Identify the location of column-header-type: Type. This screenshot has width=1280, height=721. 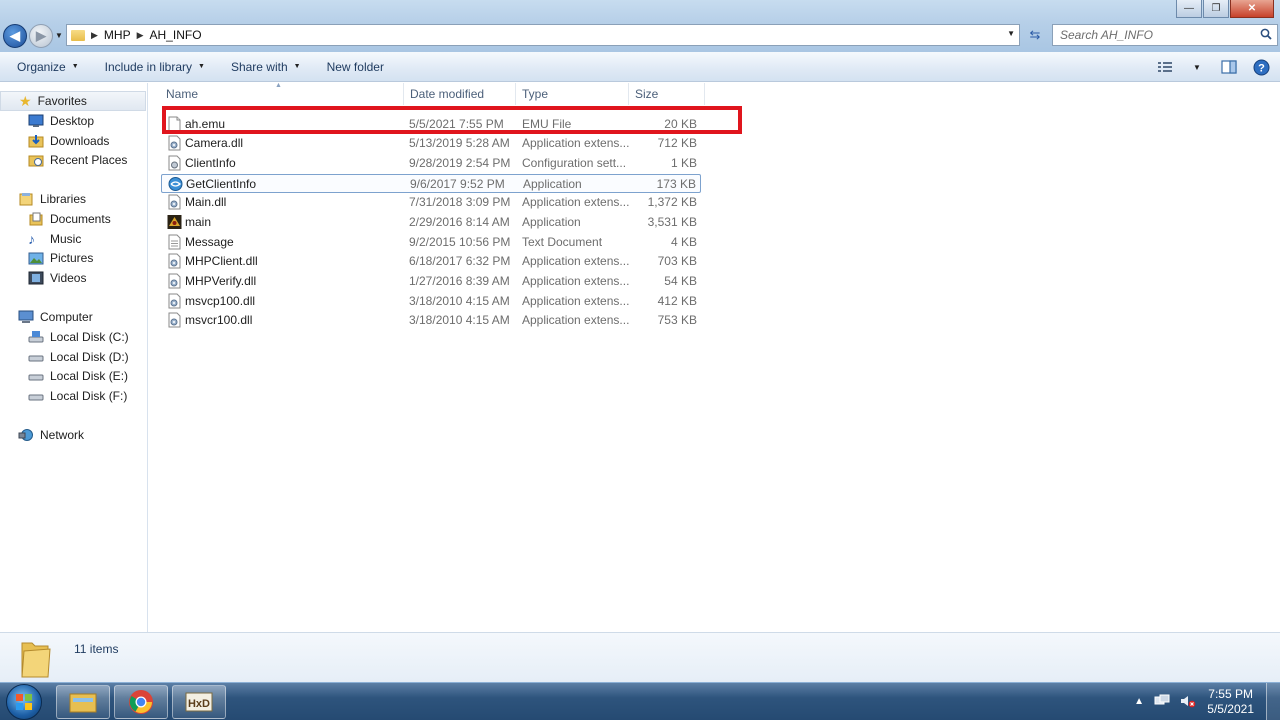
(572, 94).